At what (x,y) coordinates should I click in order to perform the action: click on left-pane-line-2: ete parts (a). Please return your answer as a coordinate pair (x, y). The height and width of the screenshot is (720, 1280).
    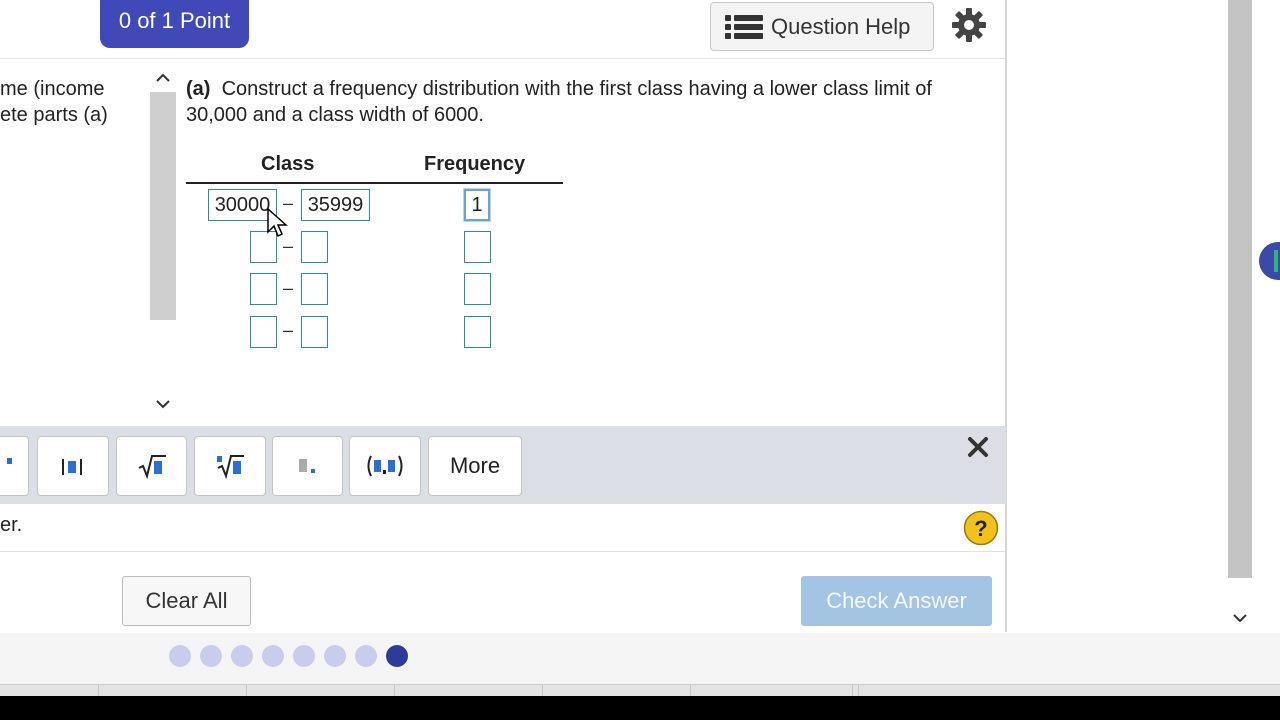
    Looking at the image, I should click on (54, 115).